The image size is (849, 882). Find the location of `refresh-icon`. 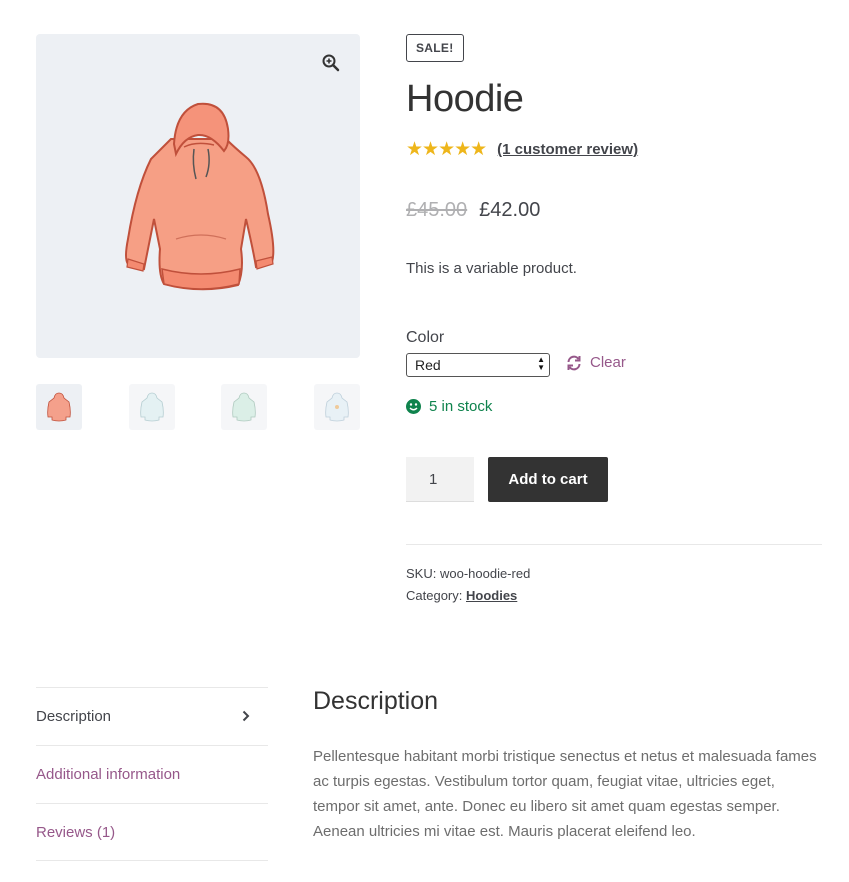

refresh-icon is located at coordinates (574, 362).